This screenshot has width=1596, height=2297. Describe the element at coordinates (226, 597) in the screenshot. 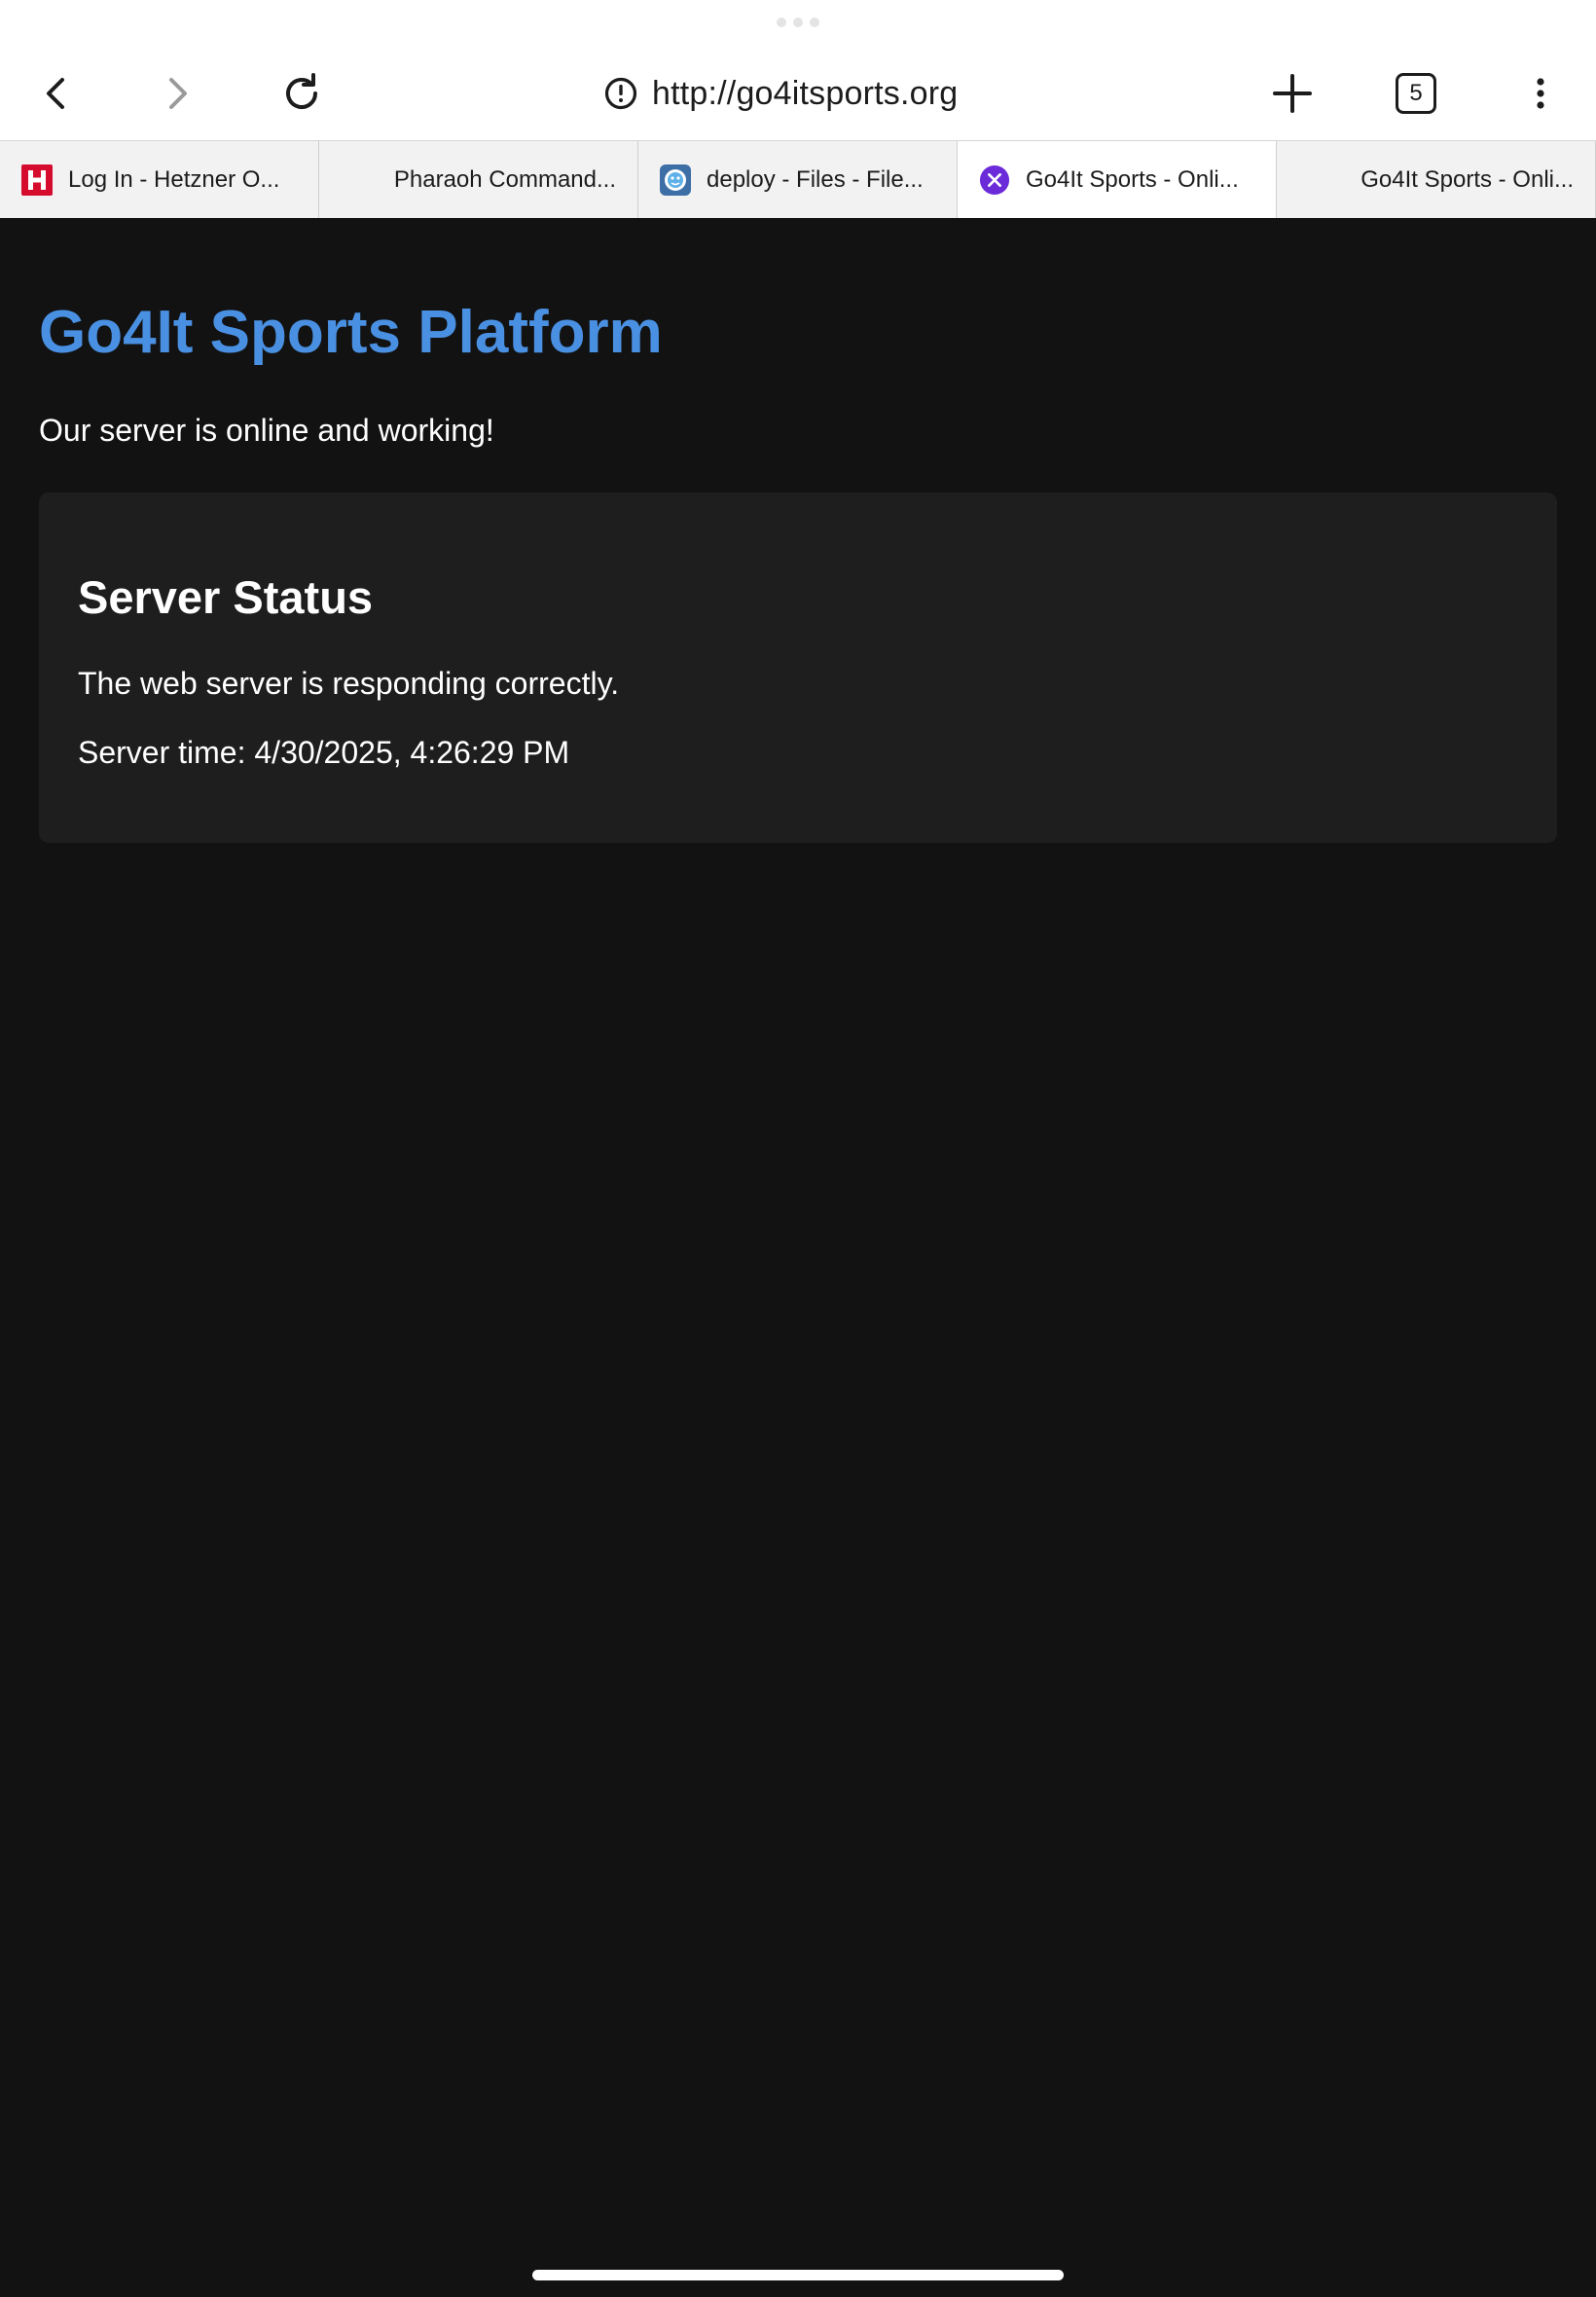

I see `card-heading: Server Status` at that location.